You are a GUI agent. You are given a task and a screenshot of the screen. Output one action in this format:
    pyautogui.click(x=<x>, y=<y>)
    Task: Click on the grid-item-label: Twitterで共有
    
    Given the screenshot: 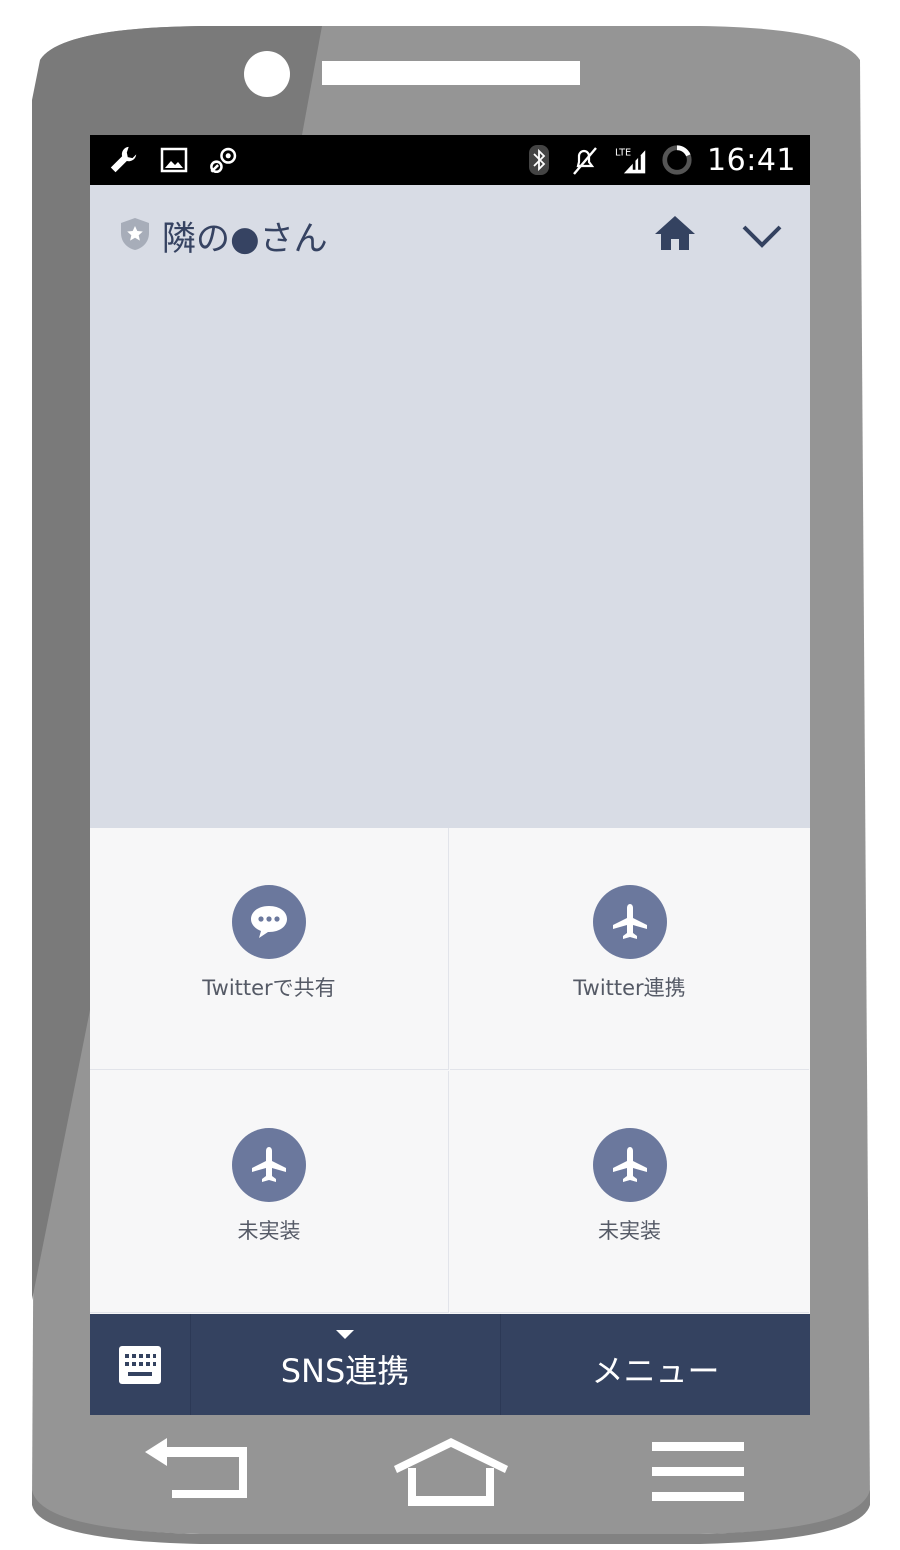 What is the action you would take?
    pyautogui.click(x=269, y=988)
    